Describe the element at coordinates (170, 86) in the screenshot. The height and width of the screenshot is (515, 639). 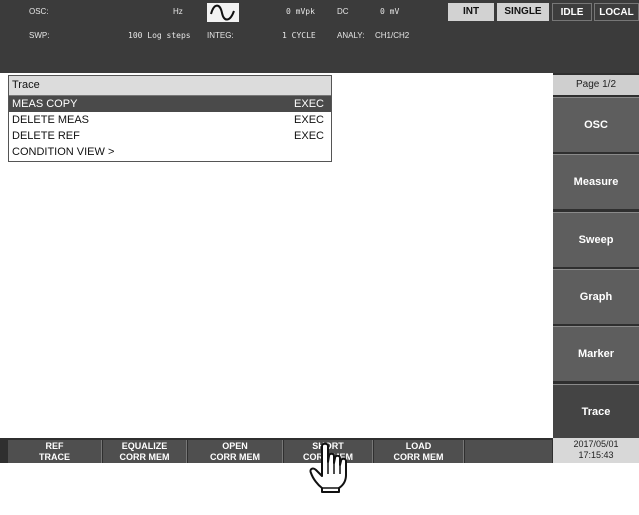
I see `menu-title: Trace` at that location.